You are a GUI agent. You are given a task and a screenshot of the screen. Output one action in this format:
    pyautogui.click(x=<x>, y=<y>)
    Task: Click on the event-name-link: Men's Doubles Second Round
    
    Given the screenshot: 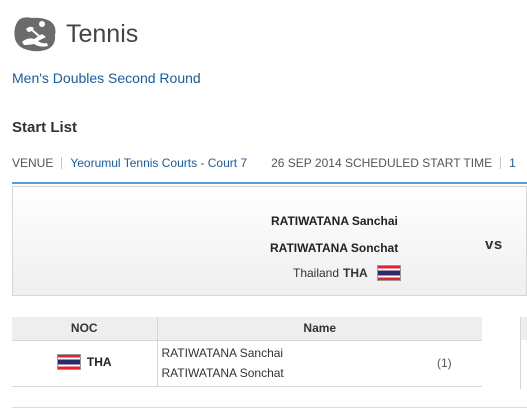 What is the action you would take?
    pyautogui.click(x=106, y=78)
    